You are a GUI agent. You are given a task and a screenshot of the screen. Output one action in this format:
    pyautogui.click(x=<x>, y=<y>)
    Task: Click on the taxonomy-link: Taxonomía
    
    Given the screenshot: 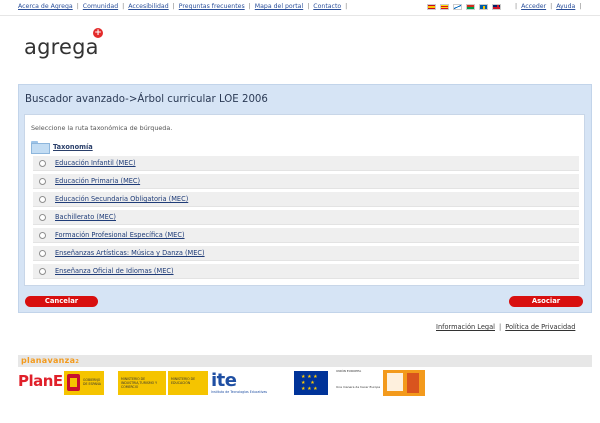 What is the action you would take?
    pyautogui.click(x=73, y=147)
    